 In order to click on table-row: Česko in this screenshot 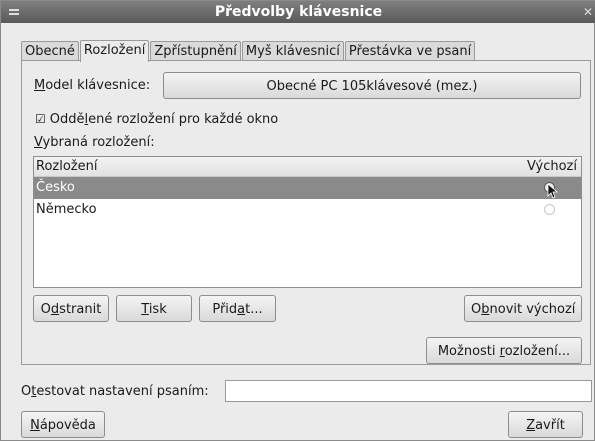, I will do `click(307, 188)`.